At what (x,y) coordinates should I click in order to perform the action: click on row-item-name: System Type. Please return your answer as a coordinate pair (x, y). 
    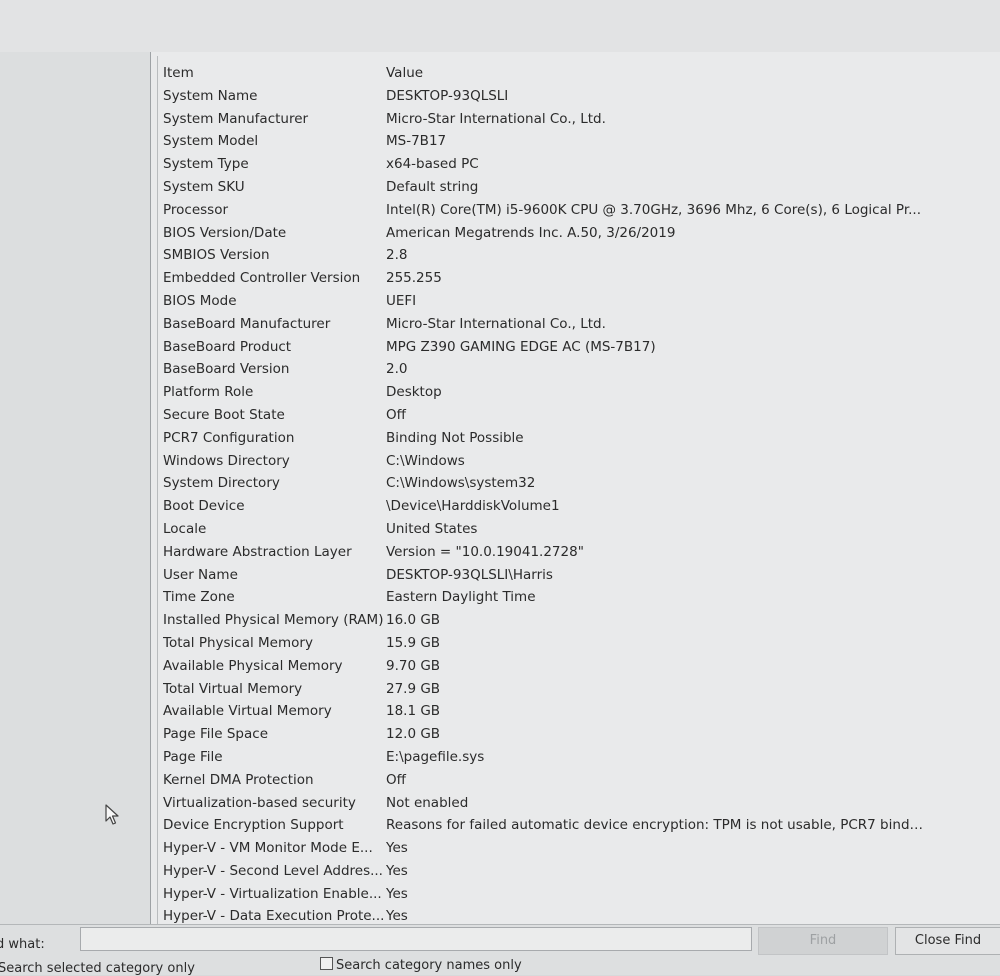
    Looking at the image, I should click on (274, 164).